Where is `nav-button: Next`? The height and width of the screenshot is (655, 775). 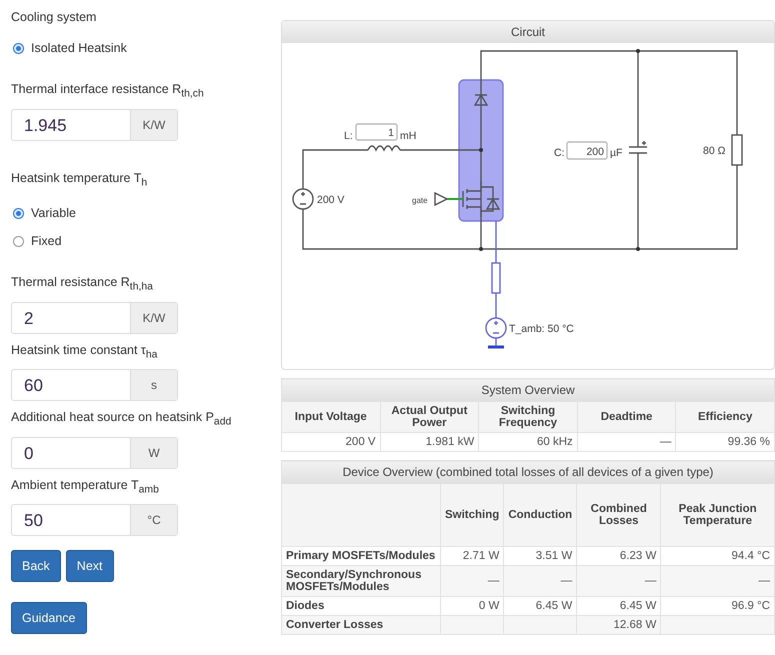
nav-button: Next is located at coordinates (90, 566).